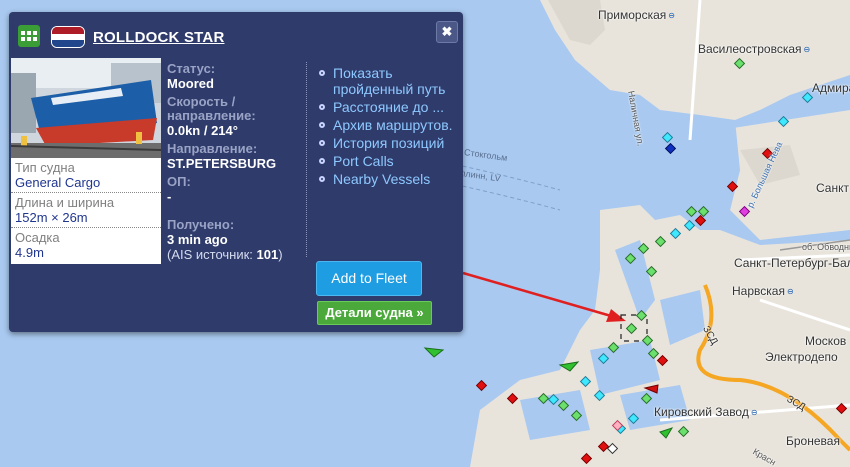 The width and height of the screenshot is (850, 467). What do you see at coordinates (191, 68) in the screenshot?
I see `status-label: Статус:` at bounding box center [191, 68].